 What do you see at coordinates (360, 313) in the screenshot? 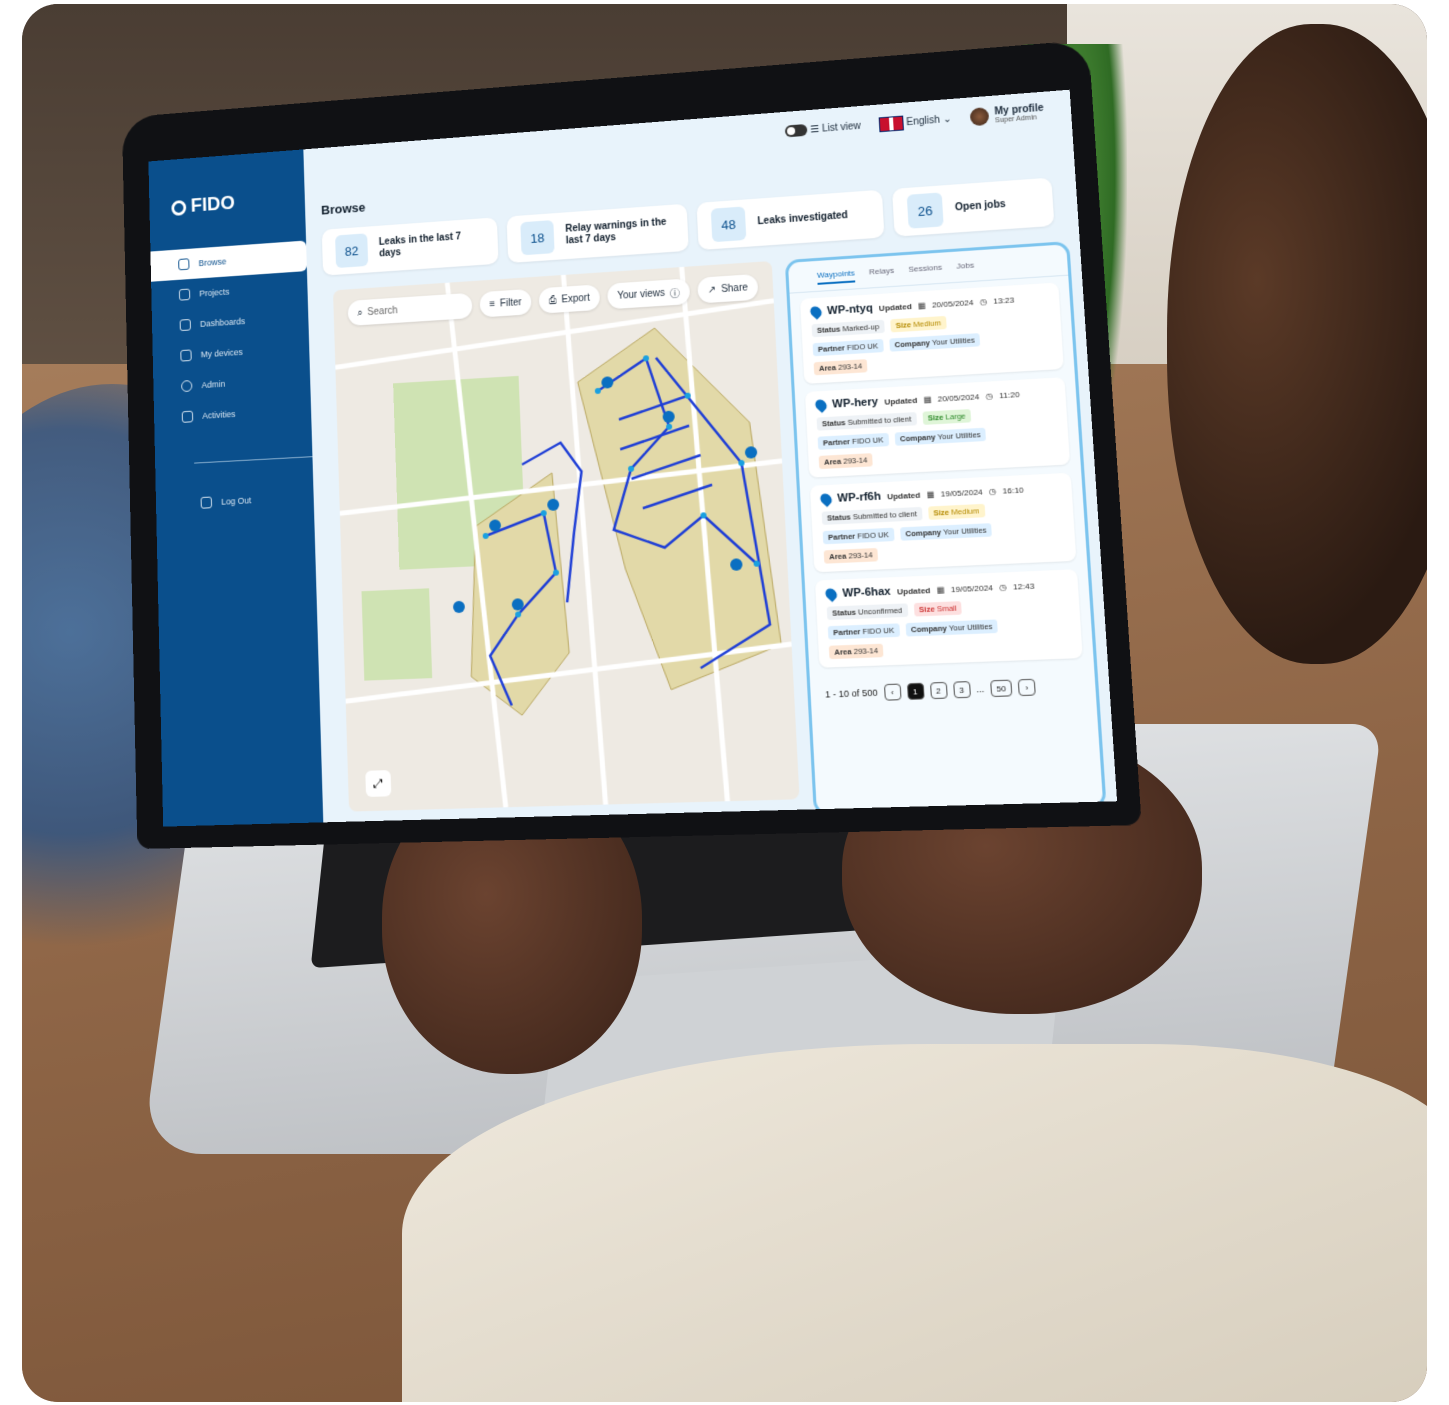
I see `search-icon: ⌕` at bounding box center [360, 313].